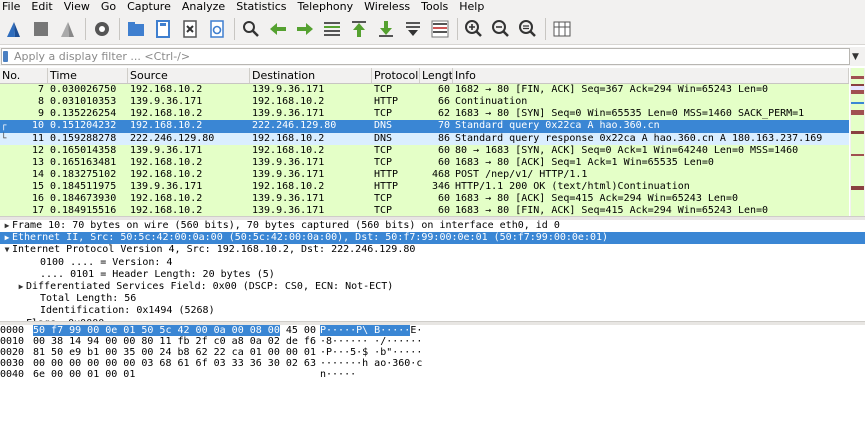  I want to click on menu-analyze: Analyze, so click(204, 6).